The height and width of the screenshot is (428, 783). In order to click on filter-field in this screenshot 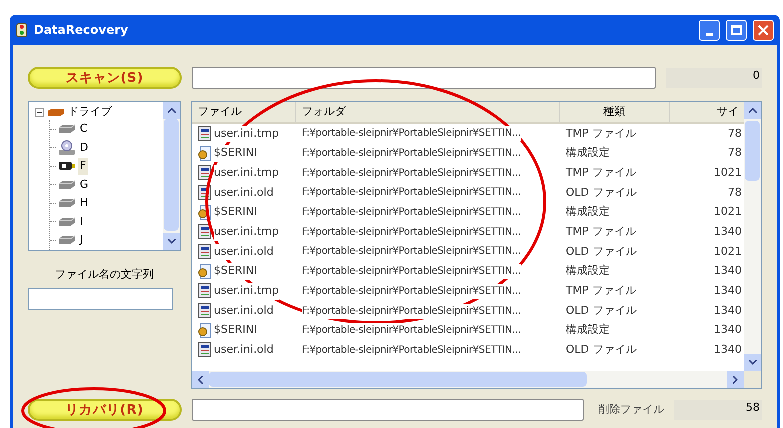, I will do `click(100, 299)`.